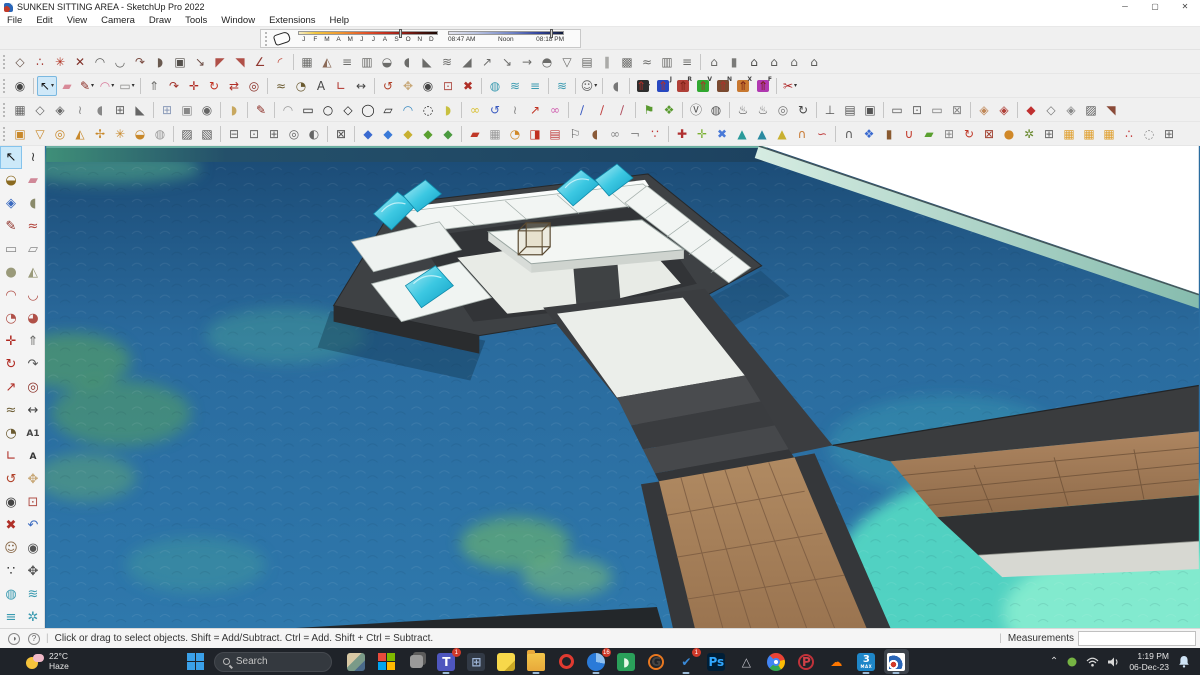 Image resolution: width=1200 pixels, height=675 pixels. I want to click on stair-profile-icon: ≡, so click(347, 62).